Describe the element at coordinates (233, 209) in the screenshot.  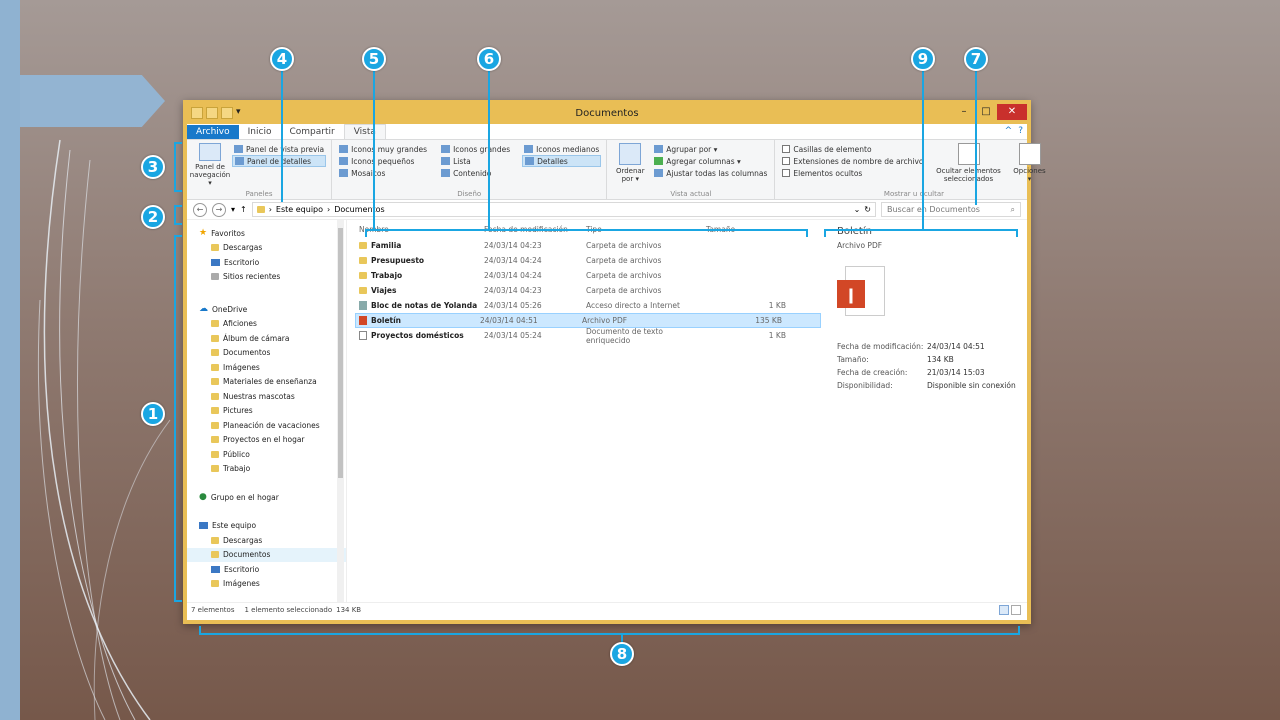
I see `recent-locations-button: ▾` at that location.